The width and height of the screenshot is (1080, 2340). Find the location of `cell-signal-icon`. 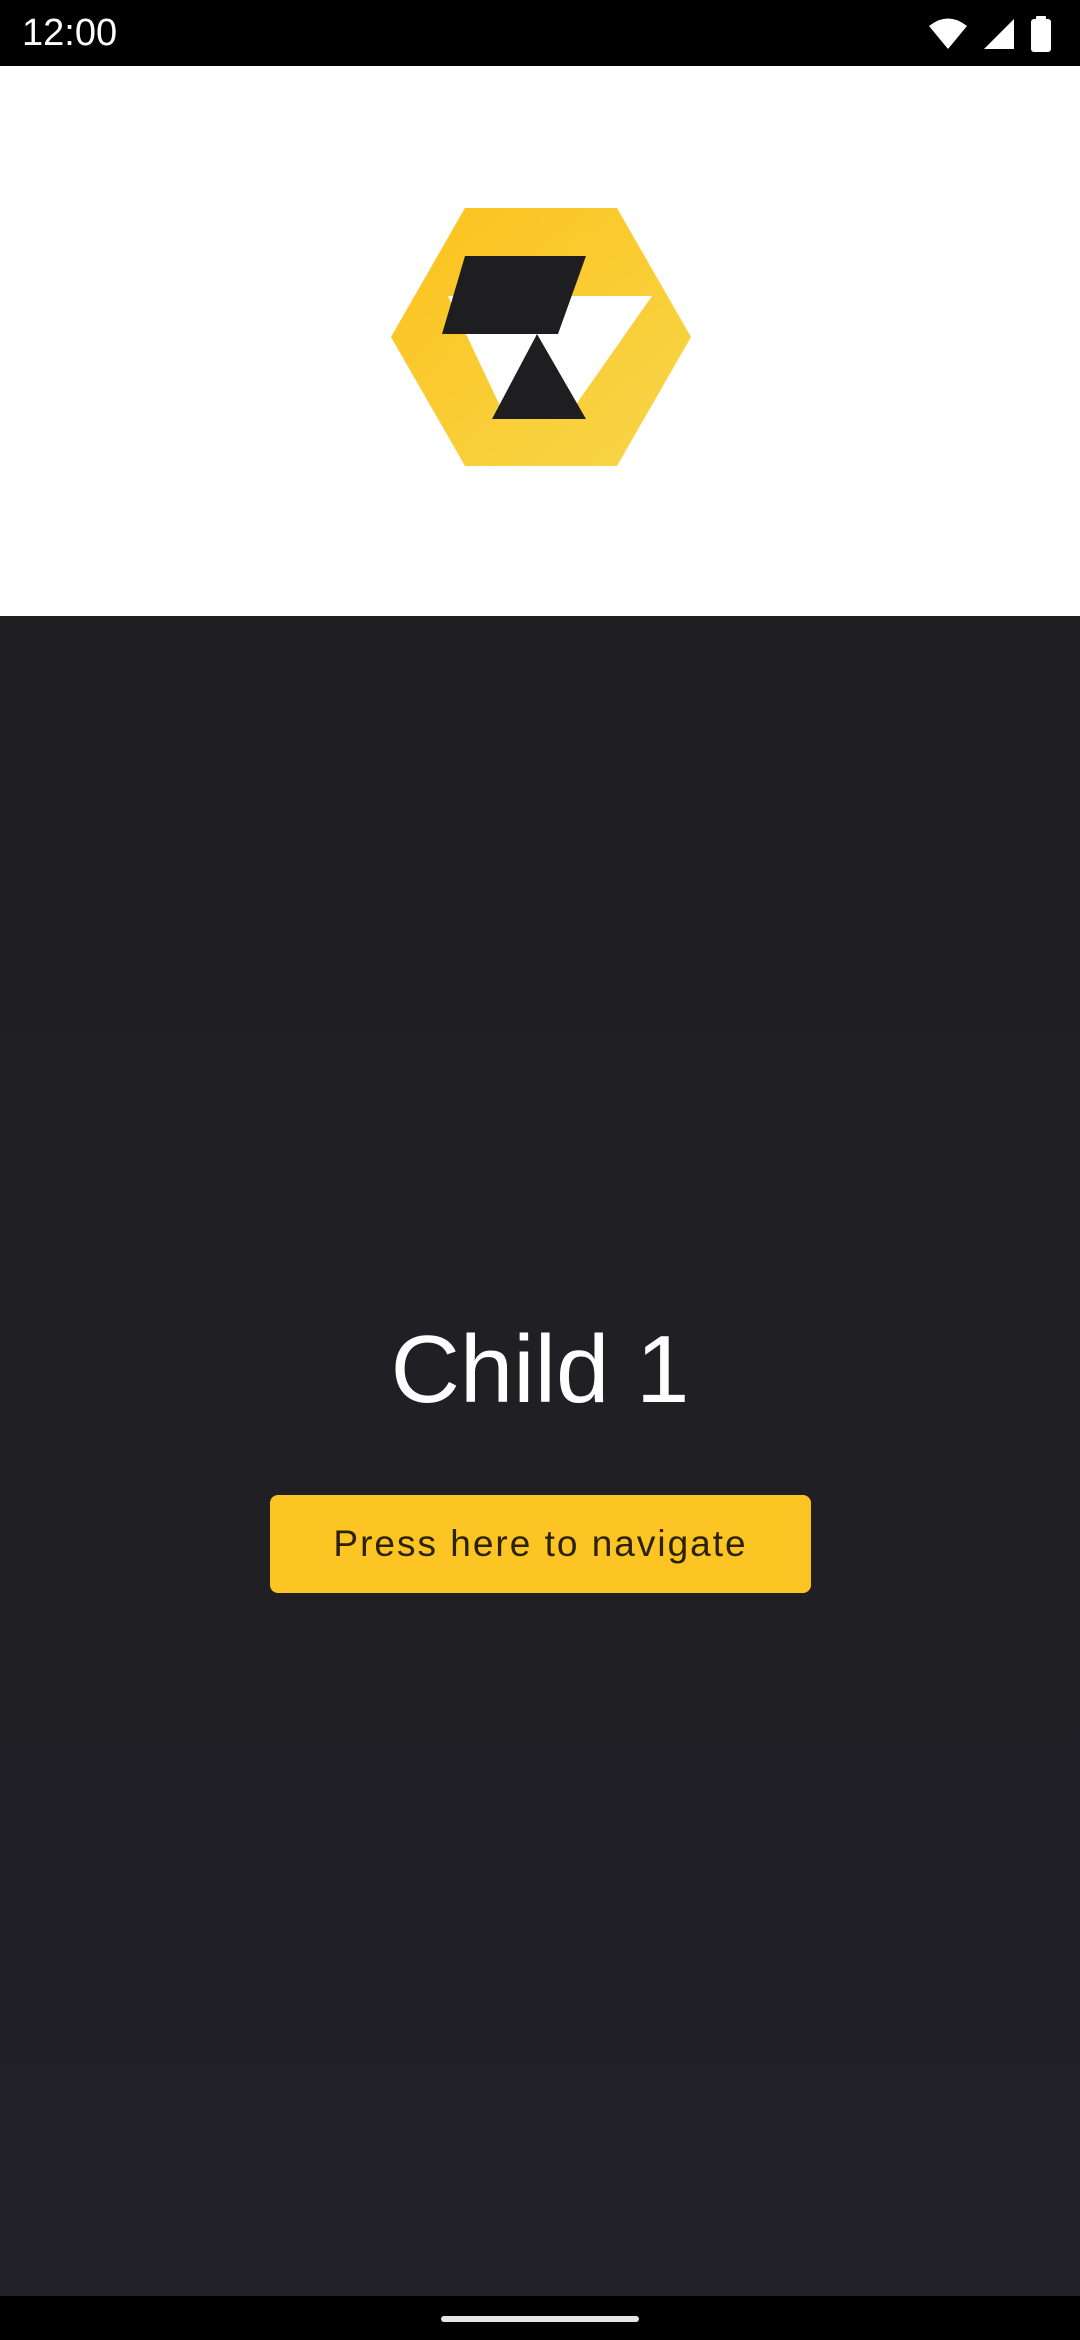

cell-signal-icon is located at coordinates (999, 34).